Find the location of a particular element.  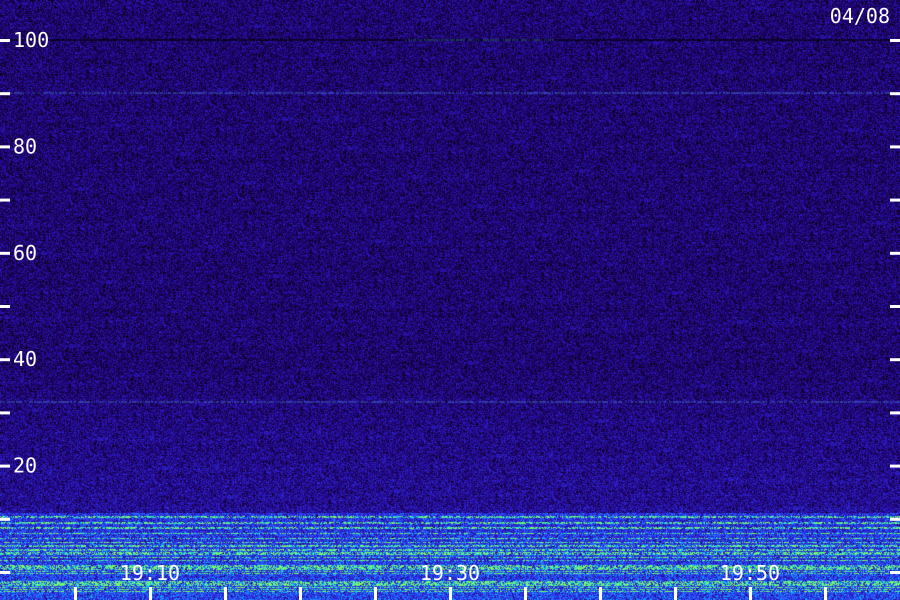

y-tick-label-20: 20 is located at coordinates (25, 466).